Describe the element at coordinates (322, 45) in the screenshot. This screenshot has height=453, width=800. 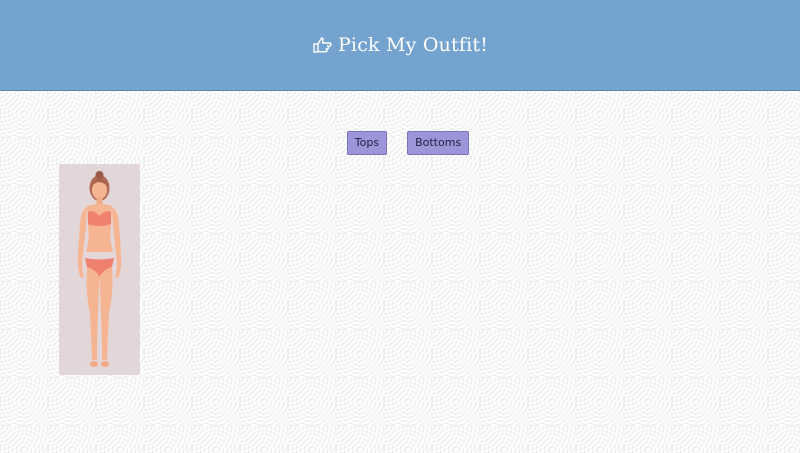
I see `pointing-hand-icon` at that location.